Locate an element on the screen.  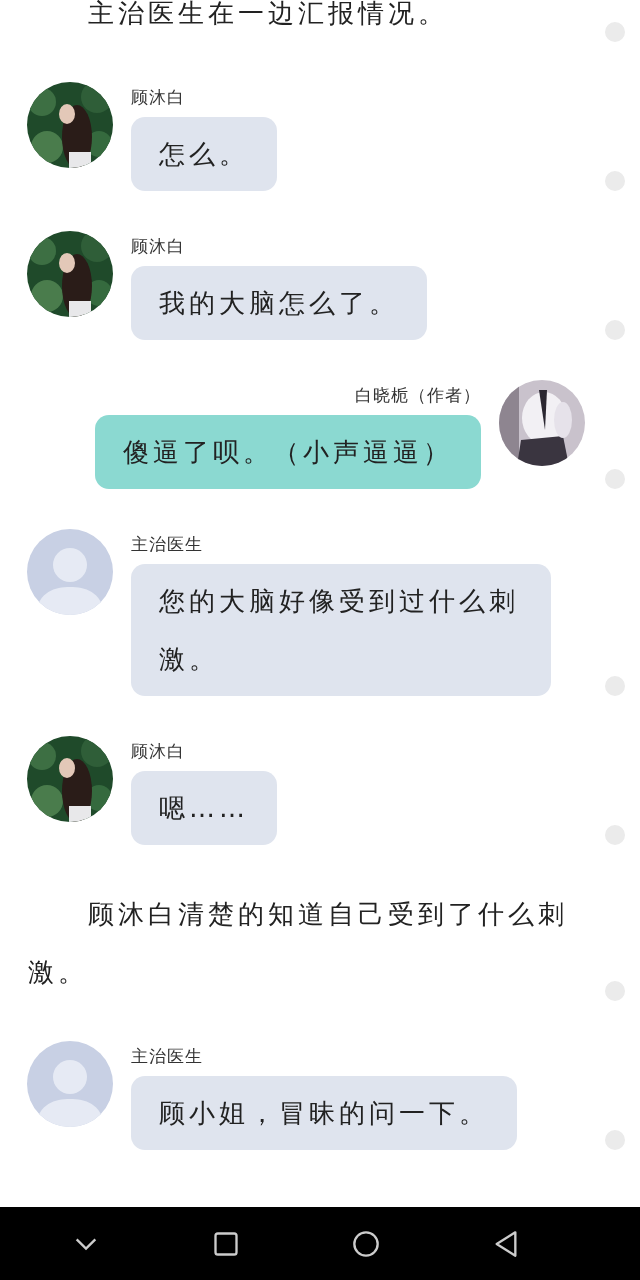
message-bubble: 我的大脑怎么了。 is located at coordinates (279, 303).